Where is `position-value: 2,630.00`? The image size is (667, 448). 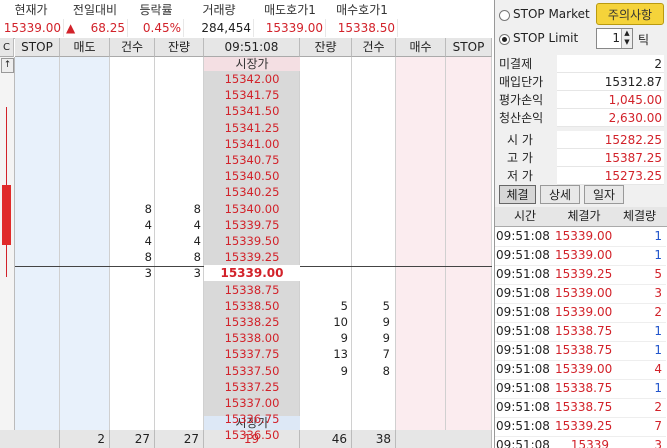 position-value: 2,630.00 is located at coordinates (610, 118).